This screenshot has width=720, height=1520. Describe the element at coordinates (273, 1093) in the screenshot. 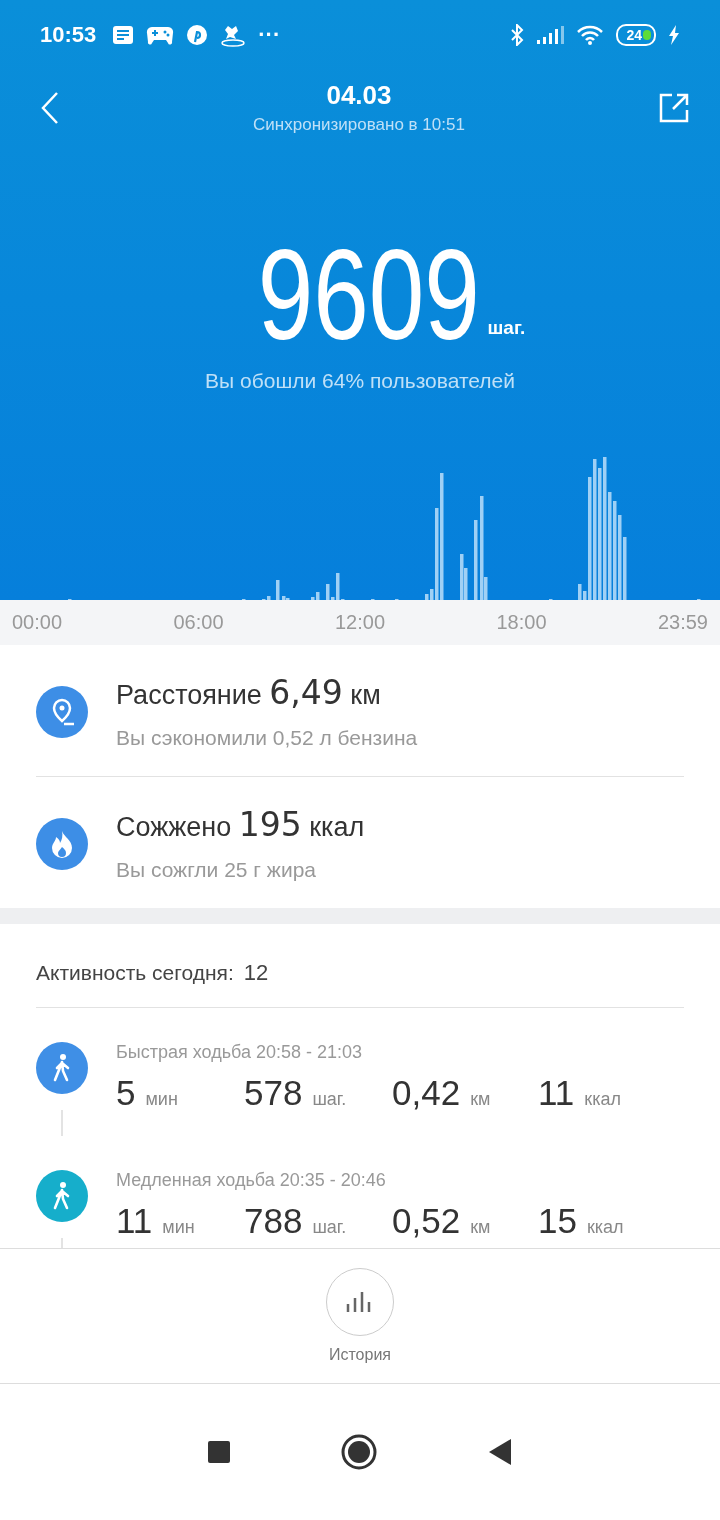

I see `metric-value: 578` at that location.